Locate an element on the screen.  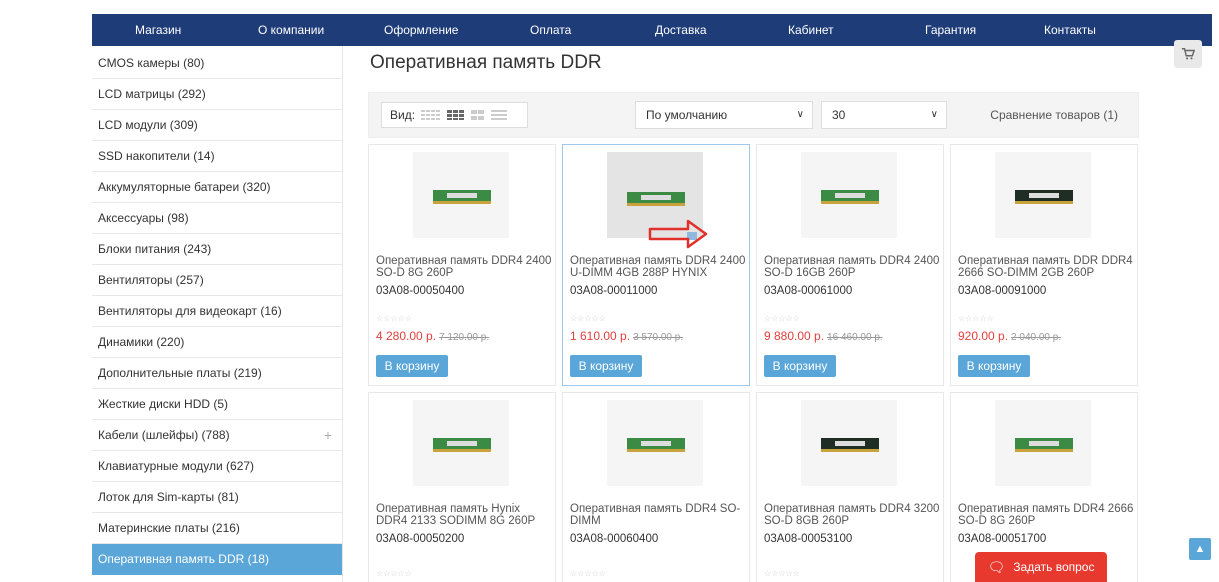
nav-item-about: О компании is located at coordinates (291, 30).